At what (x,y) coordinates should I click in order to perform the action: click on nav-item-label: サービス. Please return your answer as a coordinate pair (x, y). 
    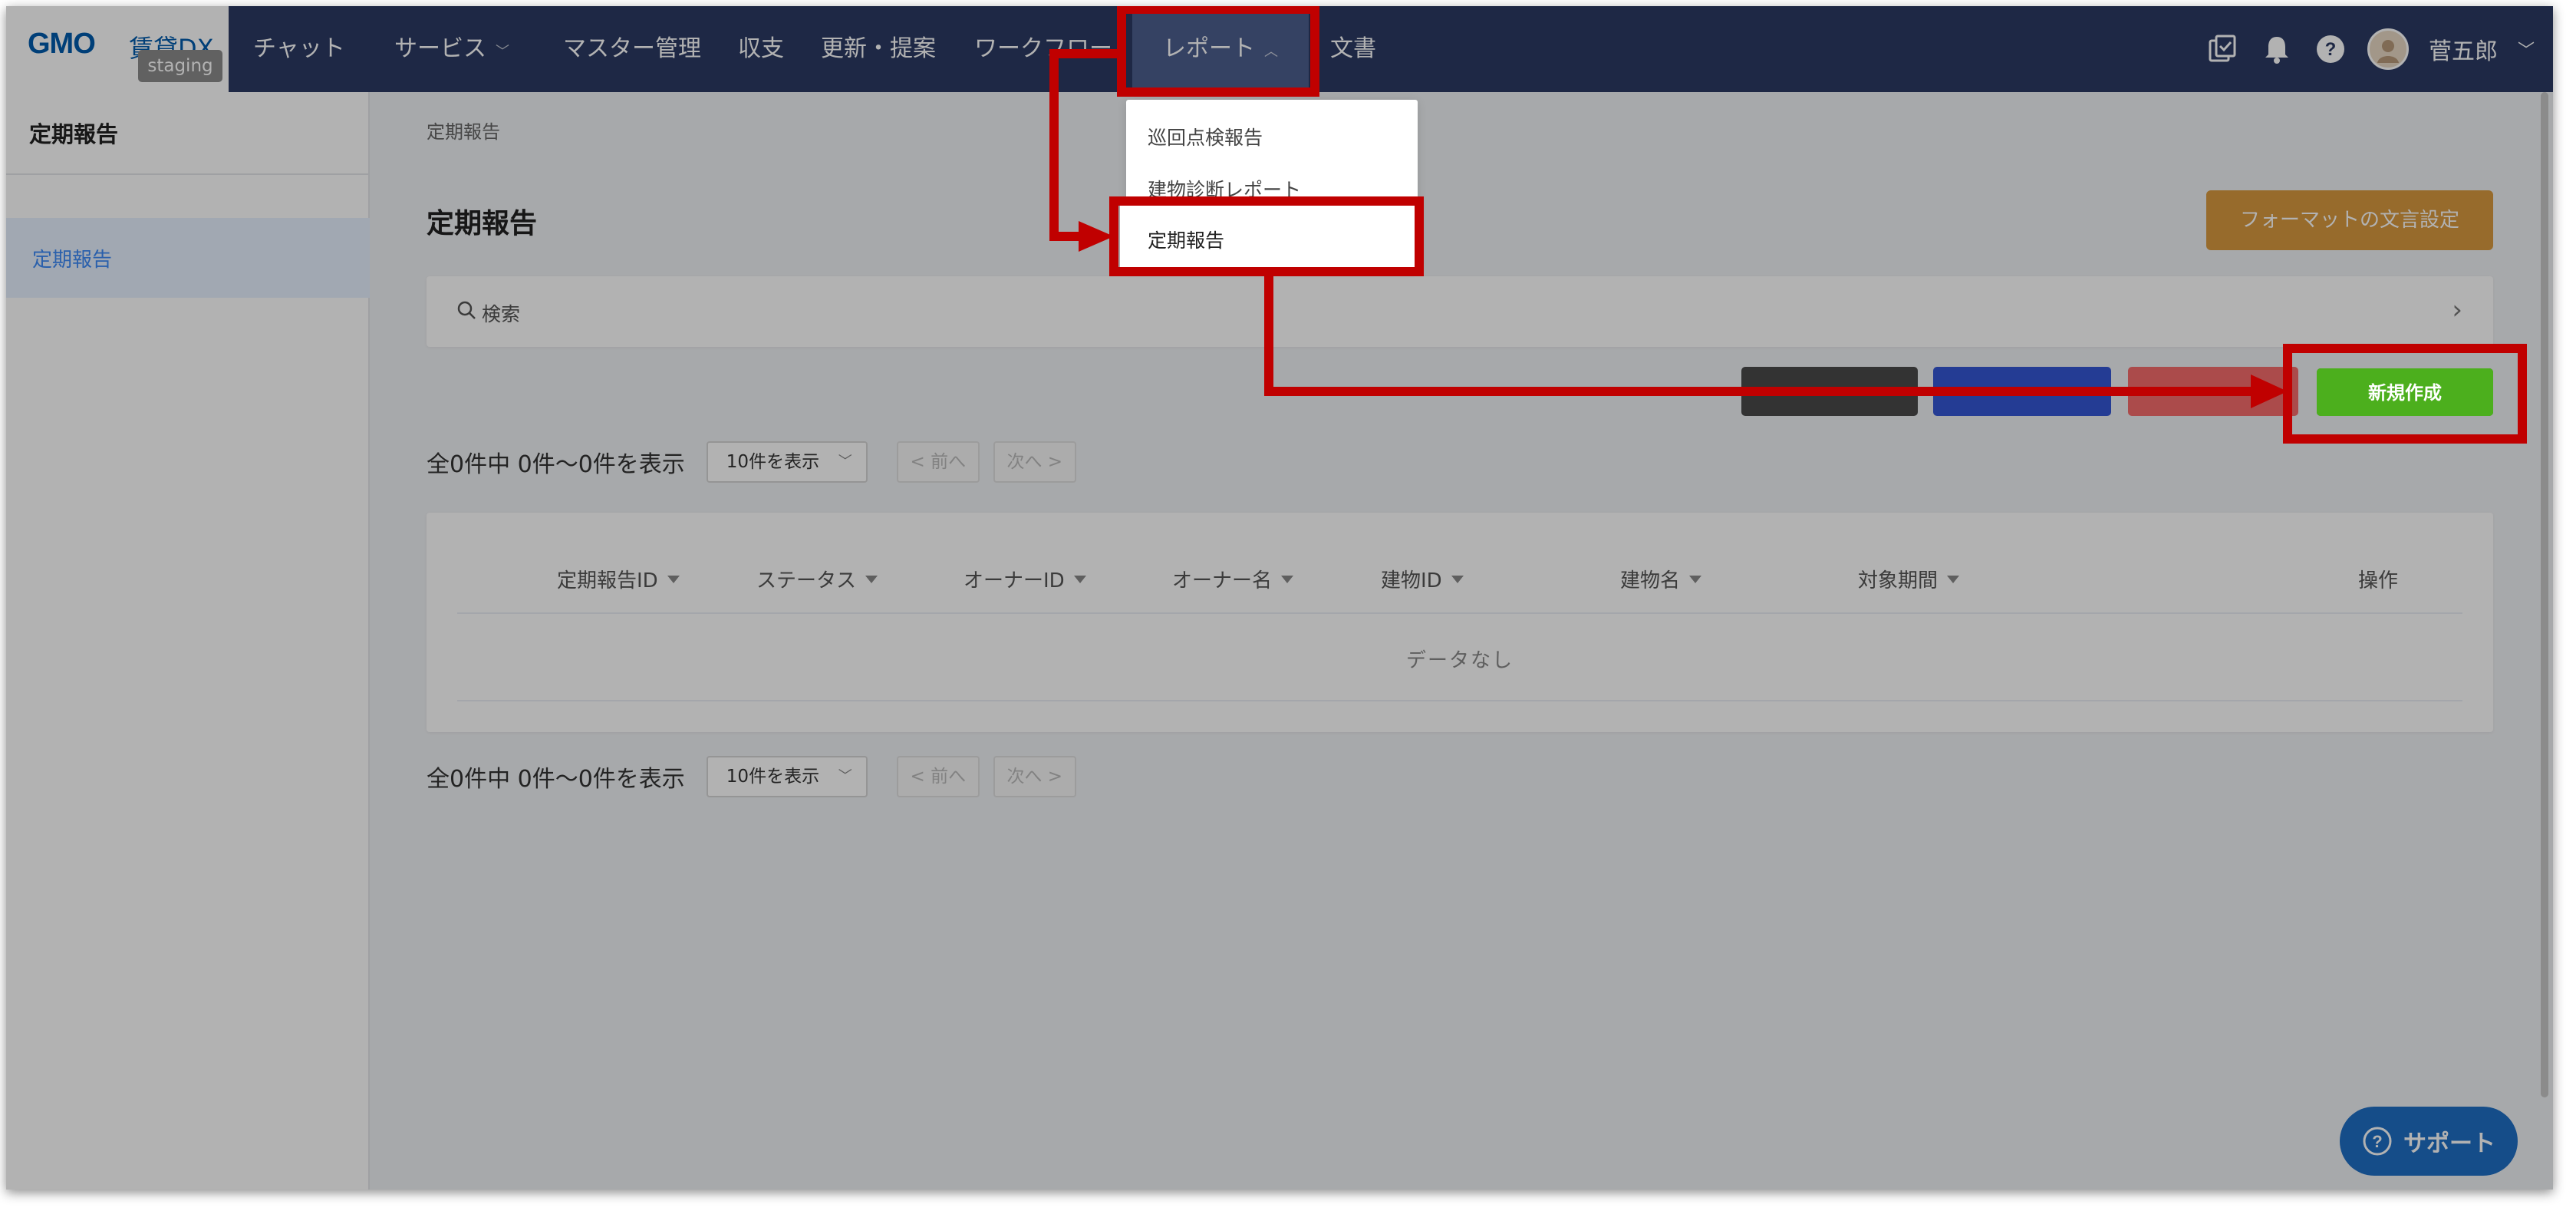
    Looking at the image, I should click on (440, 48).